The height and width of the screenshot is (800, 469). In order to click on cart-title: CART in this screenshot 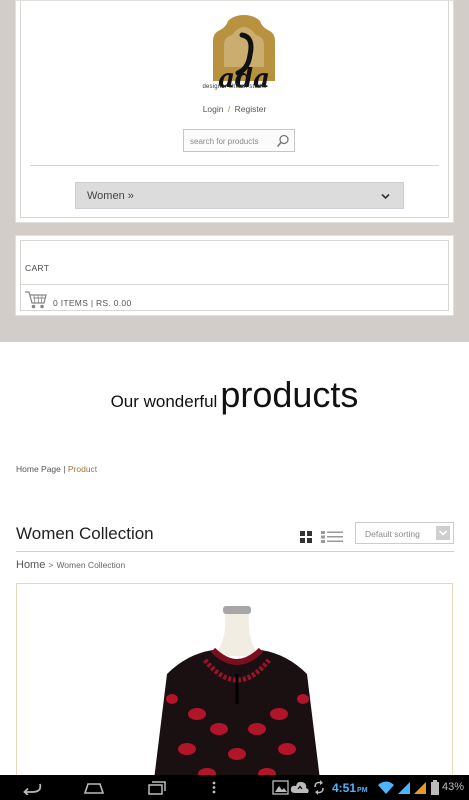, I will do `click(37, 268)`.